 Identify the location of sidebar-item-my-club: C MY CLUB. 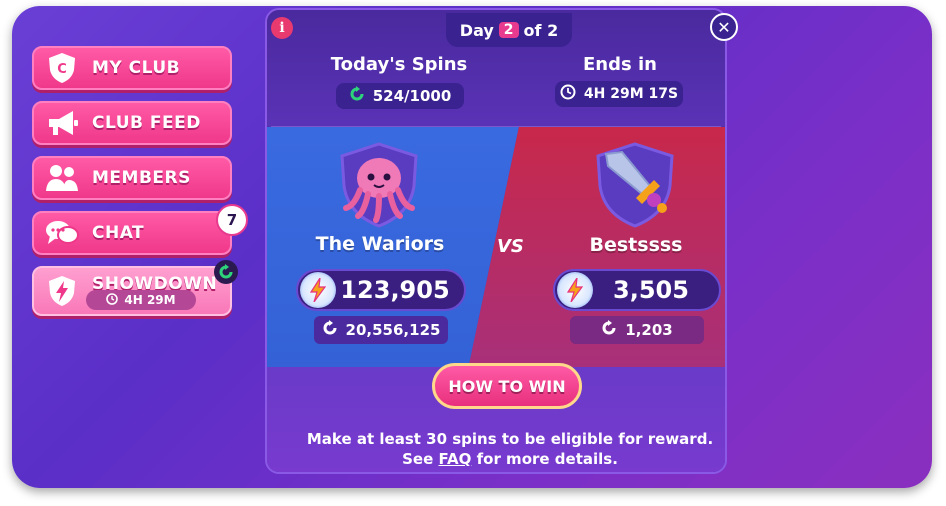
(132, 68).